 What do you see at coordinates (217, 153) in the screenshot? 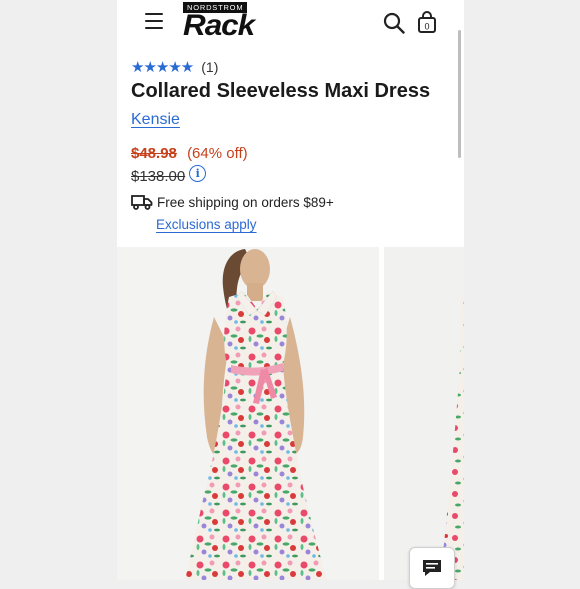
I see `discount-percent: (64% off)` at bounding box center [217, 153].